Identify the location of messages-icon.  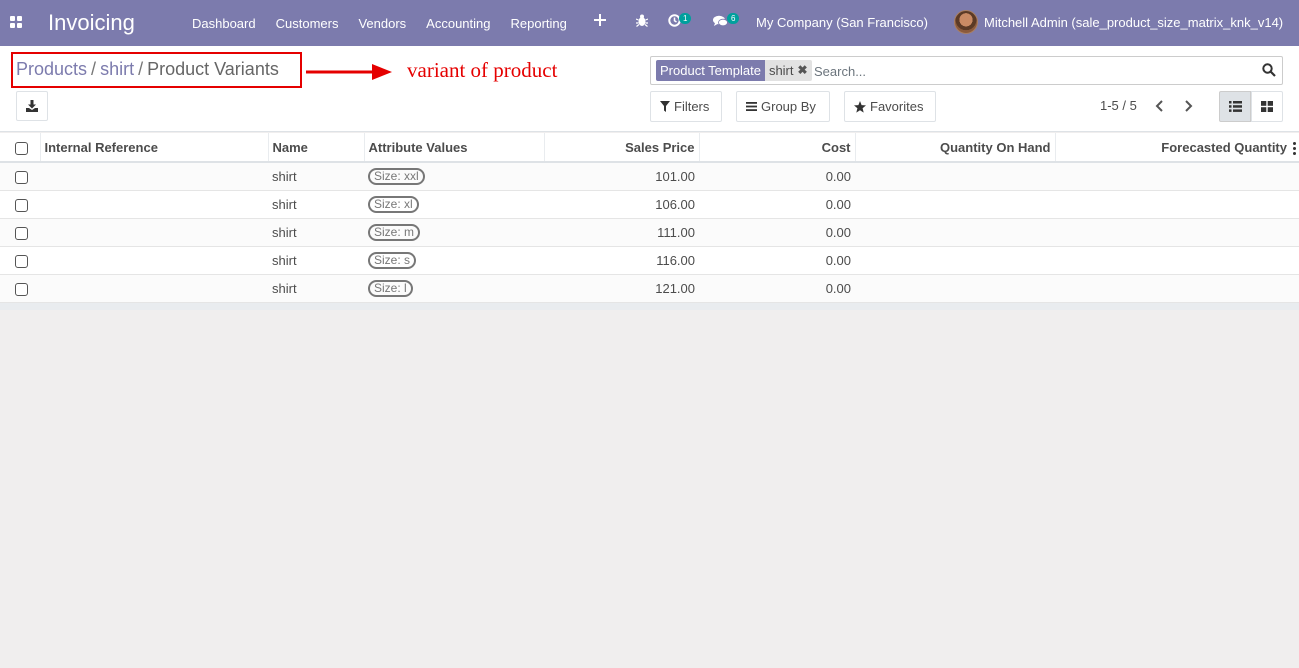
(720, 23).